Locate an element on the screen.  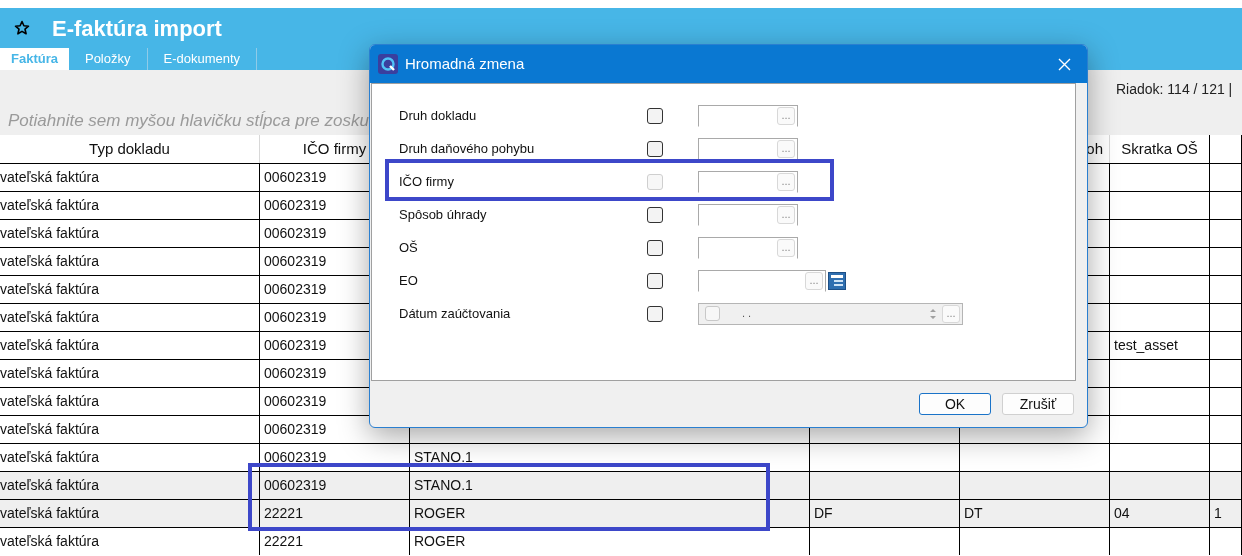
column-header: Typ dokladu is located at coordinates (129, 149).